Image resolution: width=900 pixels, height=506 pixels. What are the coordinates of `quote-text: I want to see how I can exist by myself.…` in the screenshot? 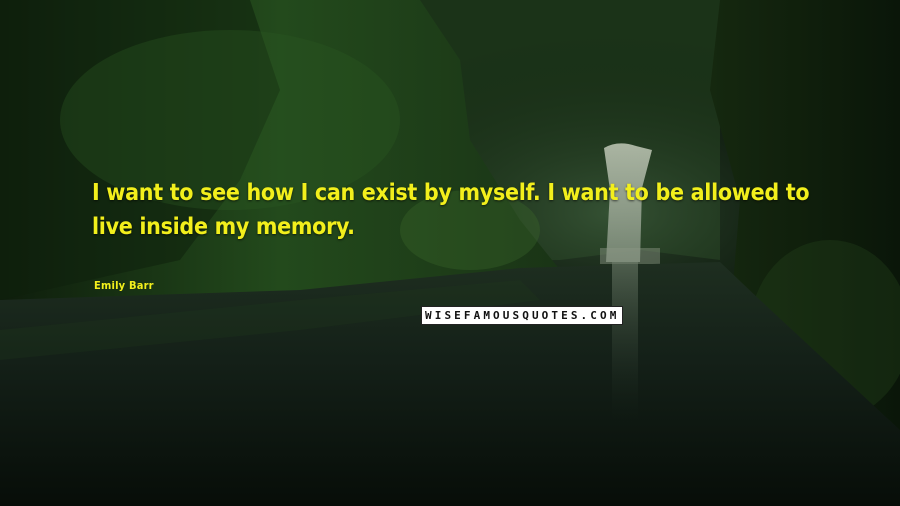 It's located at (451, 210).